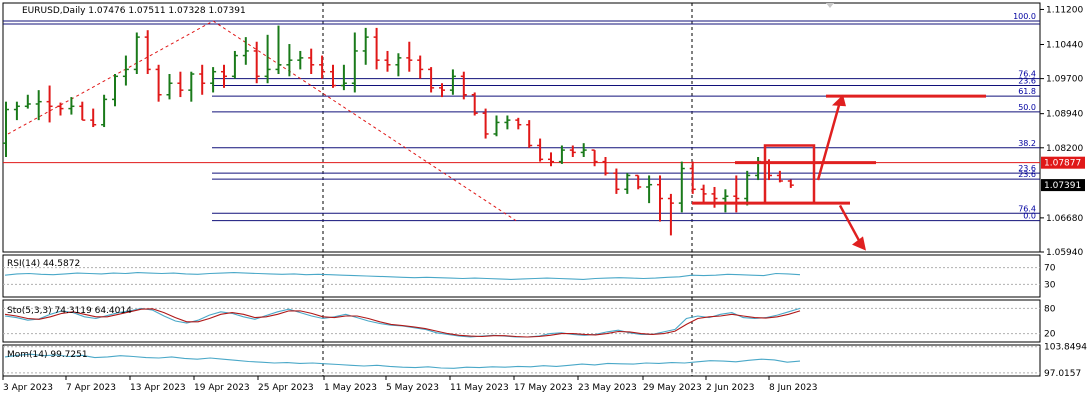  Describe the element at coordinates (222, 388) in the screenshot. I see `x-tick-label: 19 Apr 2023` at that location.